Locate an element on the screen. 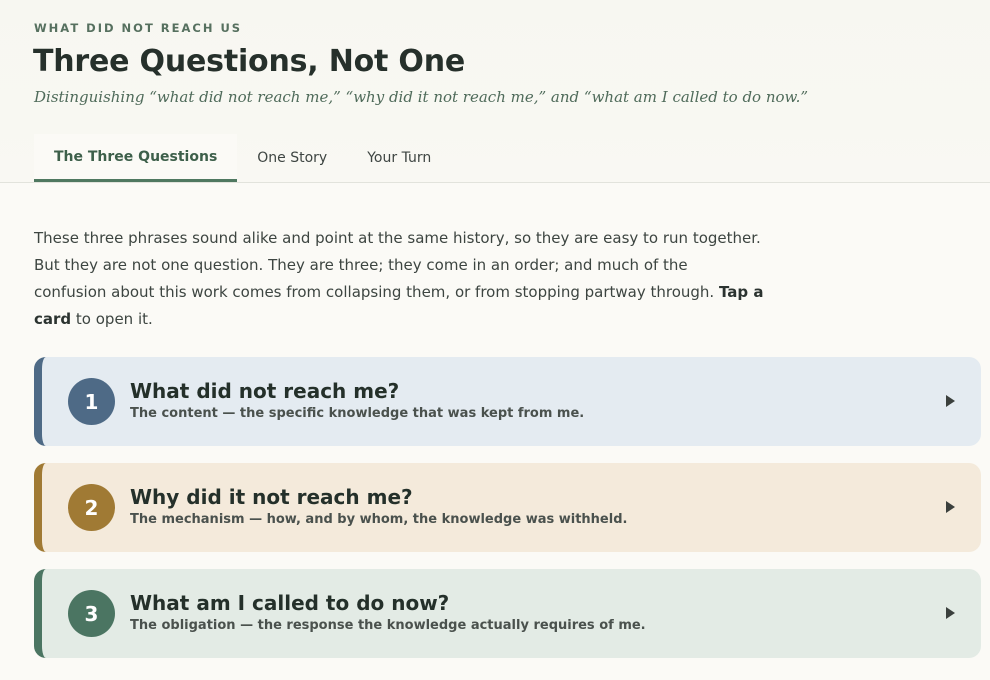 This screenshot has height=680, width=990. tab-one-story: One Story is located at coordinates (292, 158).